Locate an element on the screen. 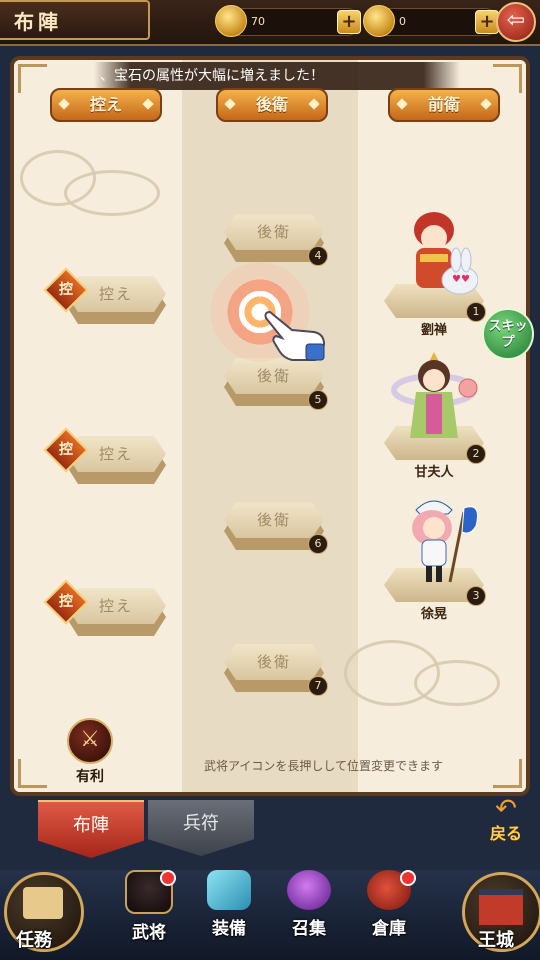 The image size is (540, 960). tab-troops: 兵符 is located at coordinates (201, 828).